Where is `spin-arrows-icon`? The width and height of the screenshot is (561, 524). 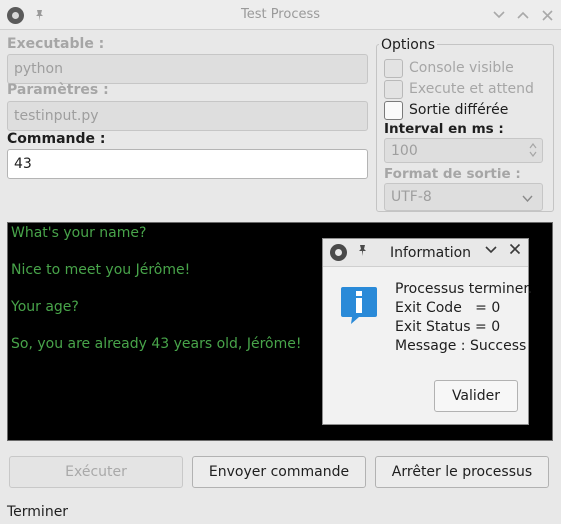 spin-arrows-icon is located at coordinates (533, 151).